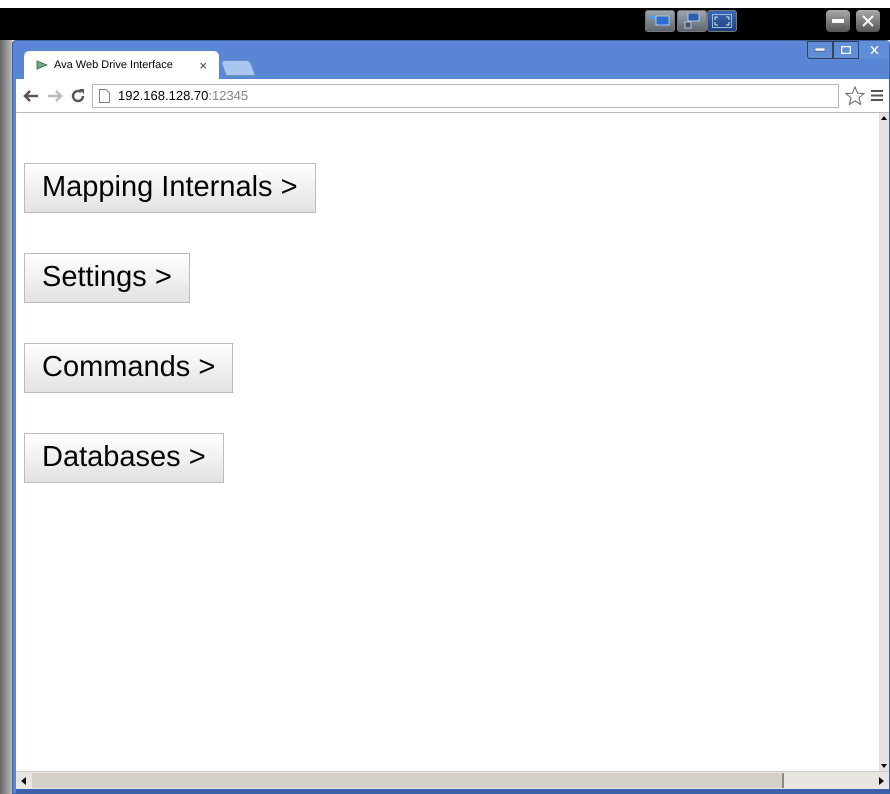  Describe the element at coordinates (104, 95) in the screenshot. I see `page-icon` at that location.